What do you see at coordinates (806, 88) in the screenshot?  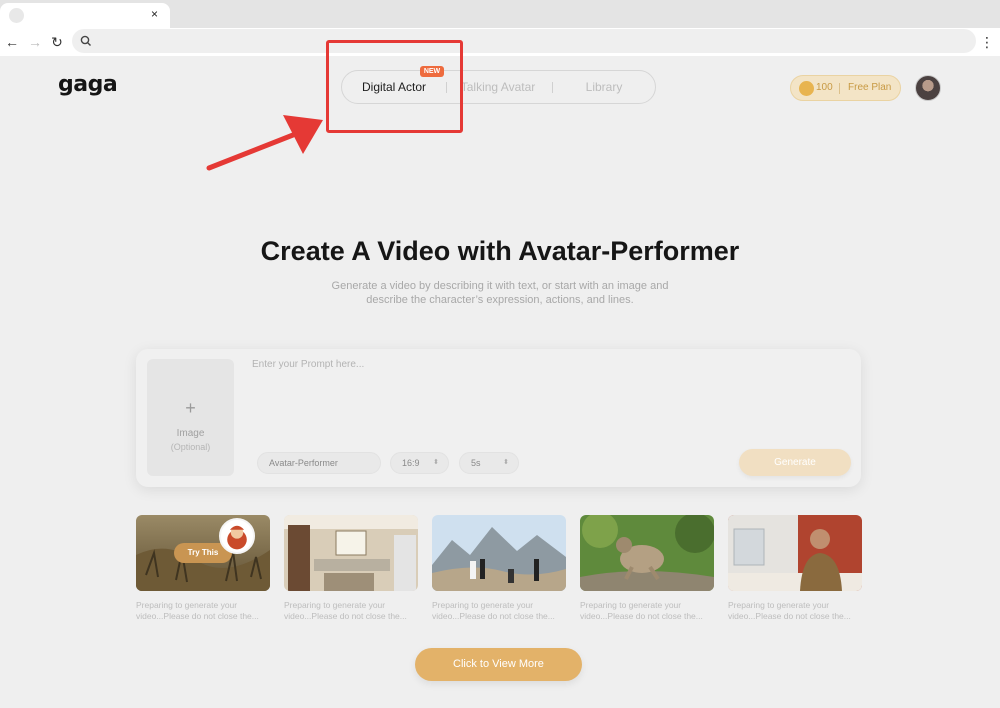 I see `coin-icon` at bounding box center [806, 88].